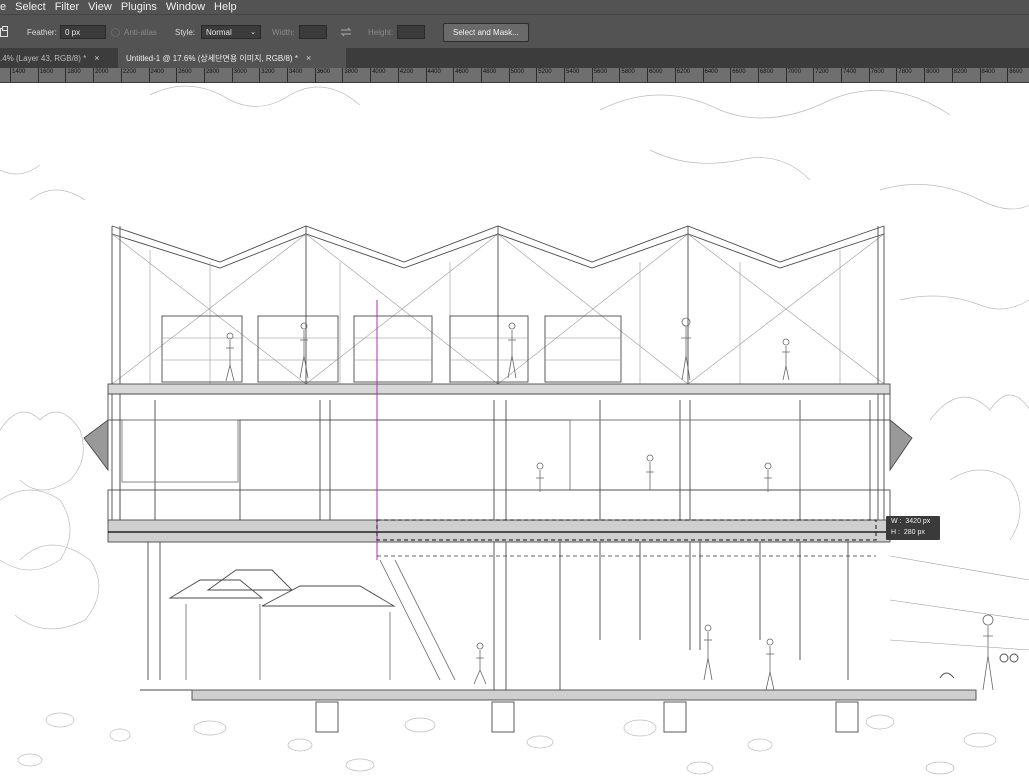 The width and height of the screenshot is (1029, 778). I want to click on ruler-tick-label: 5600, so click(599, 75).